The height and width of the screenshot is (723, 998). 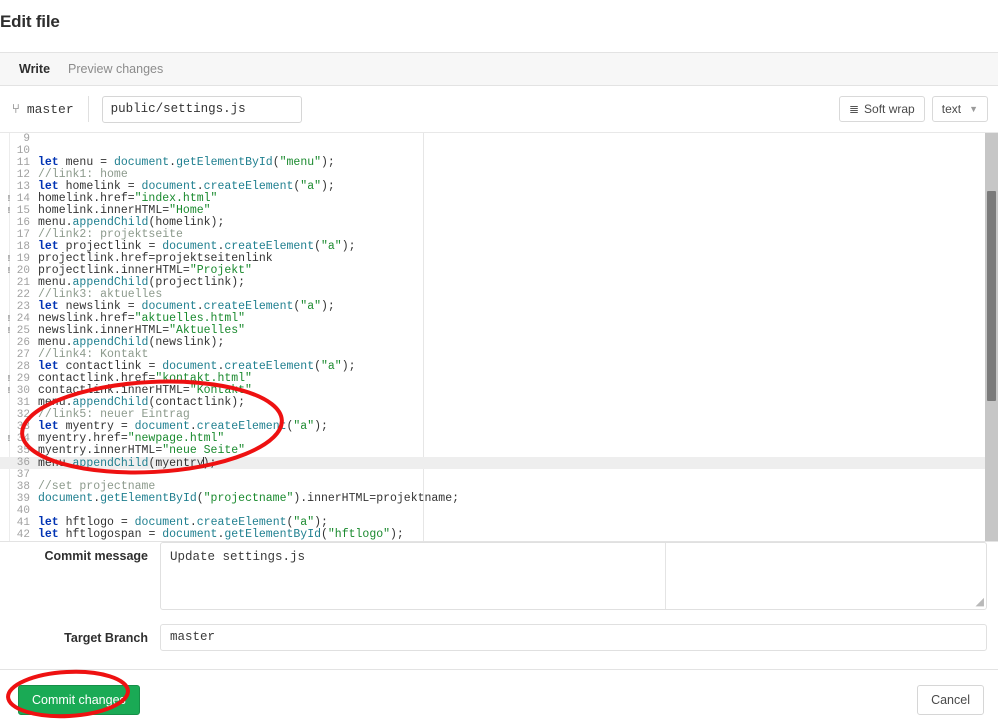 What do you see at coordinates (48, 534) in the screenshot?
I see `code-token: let` at bounding box center [48, 534].